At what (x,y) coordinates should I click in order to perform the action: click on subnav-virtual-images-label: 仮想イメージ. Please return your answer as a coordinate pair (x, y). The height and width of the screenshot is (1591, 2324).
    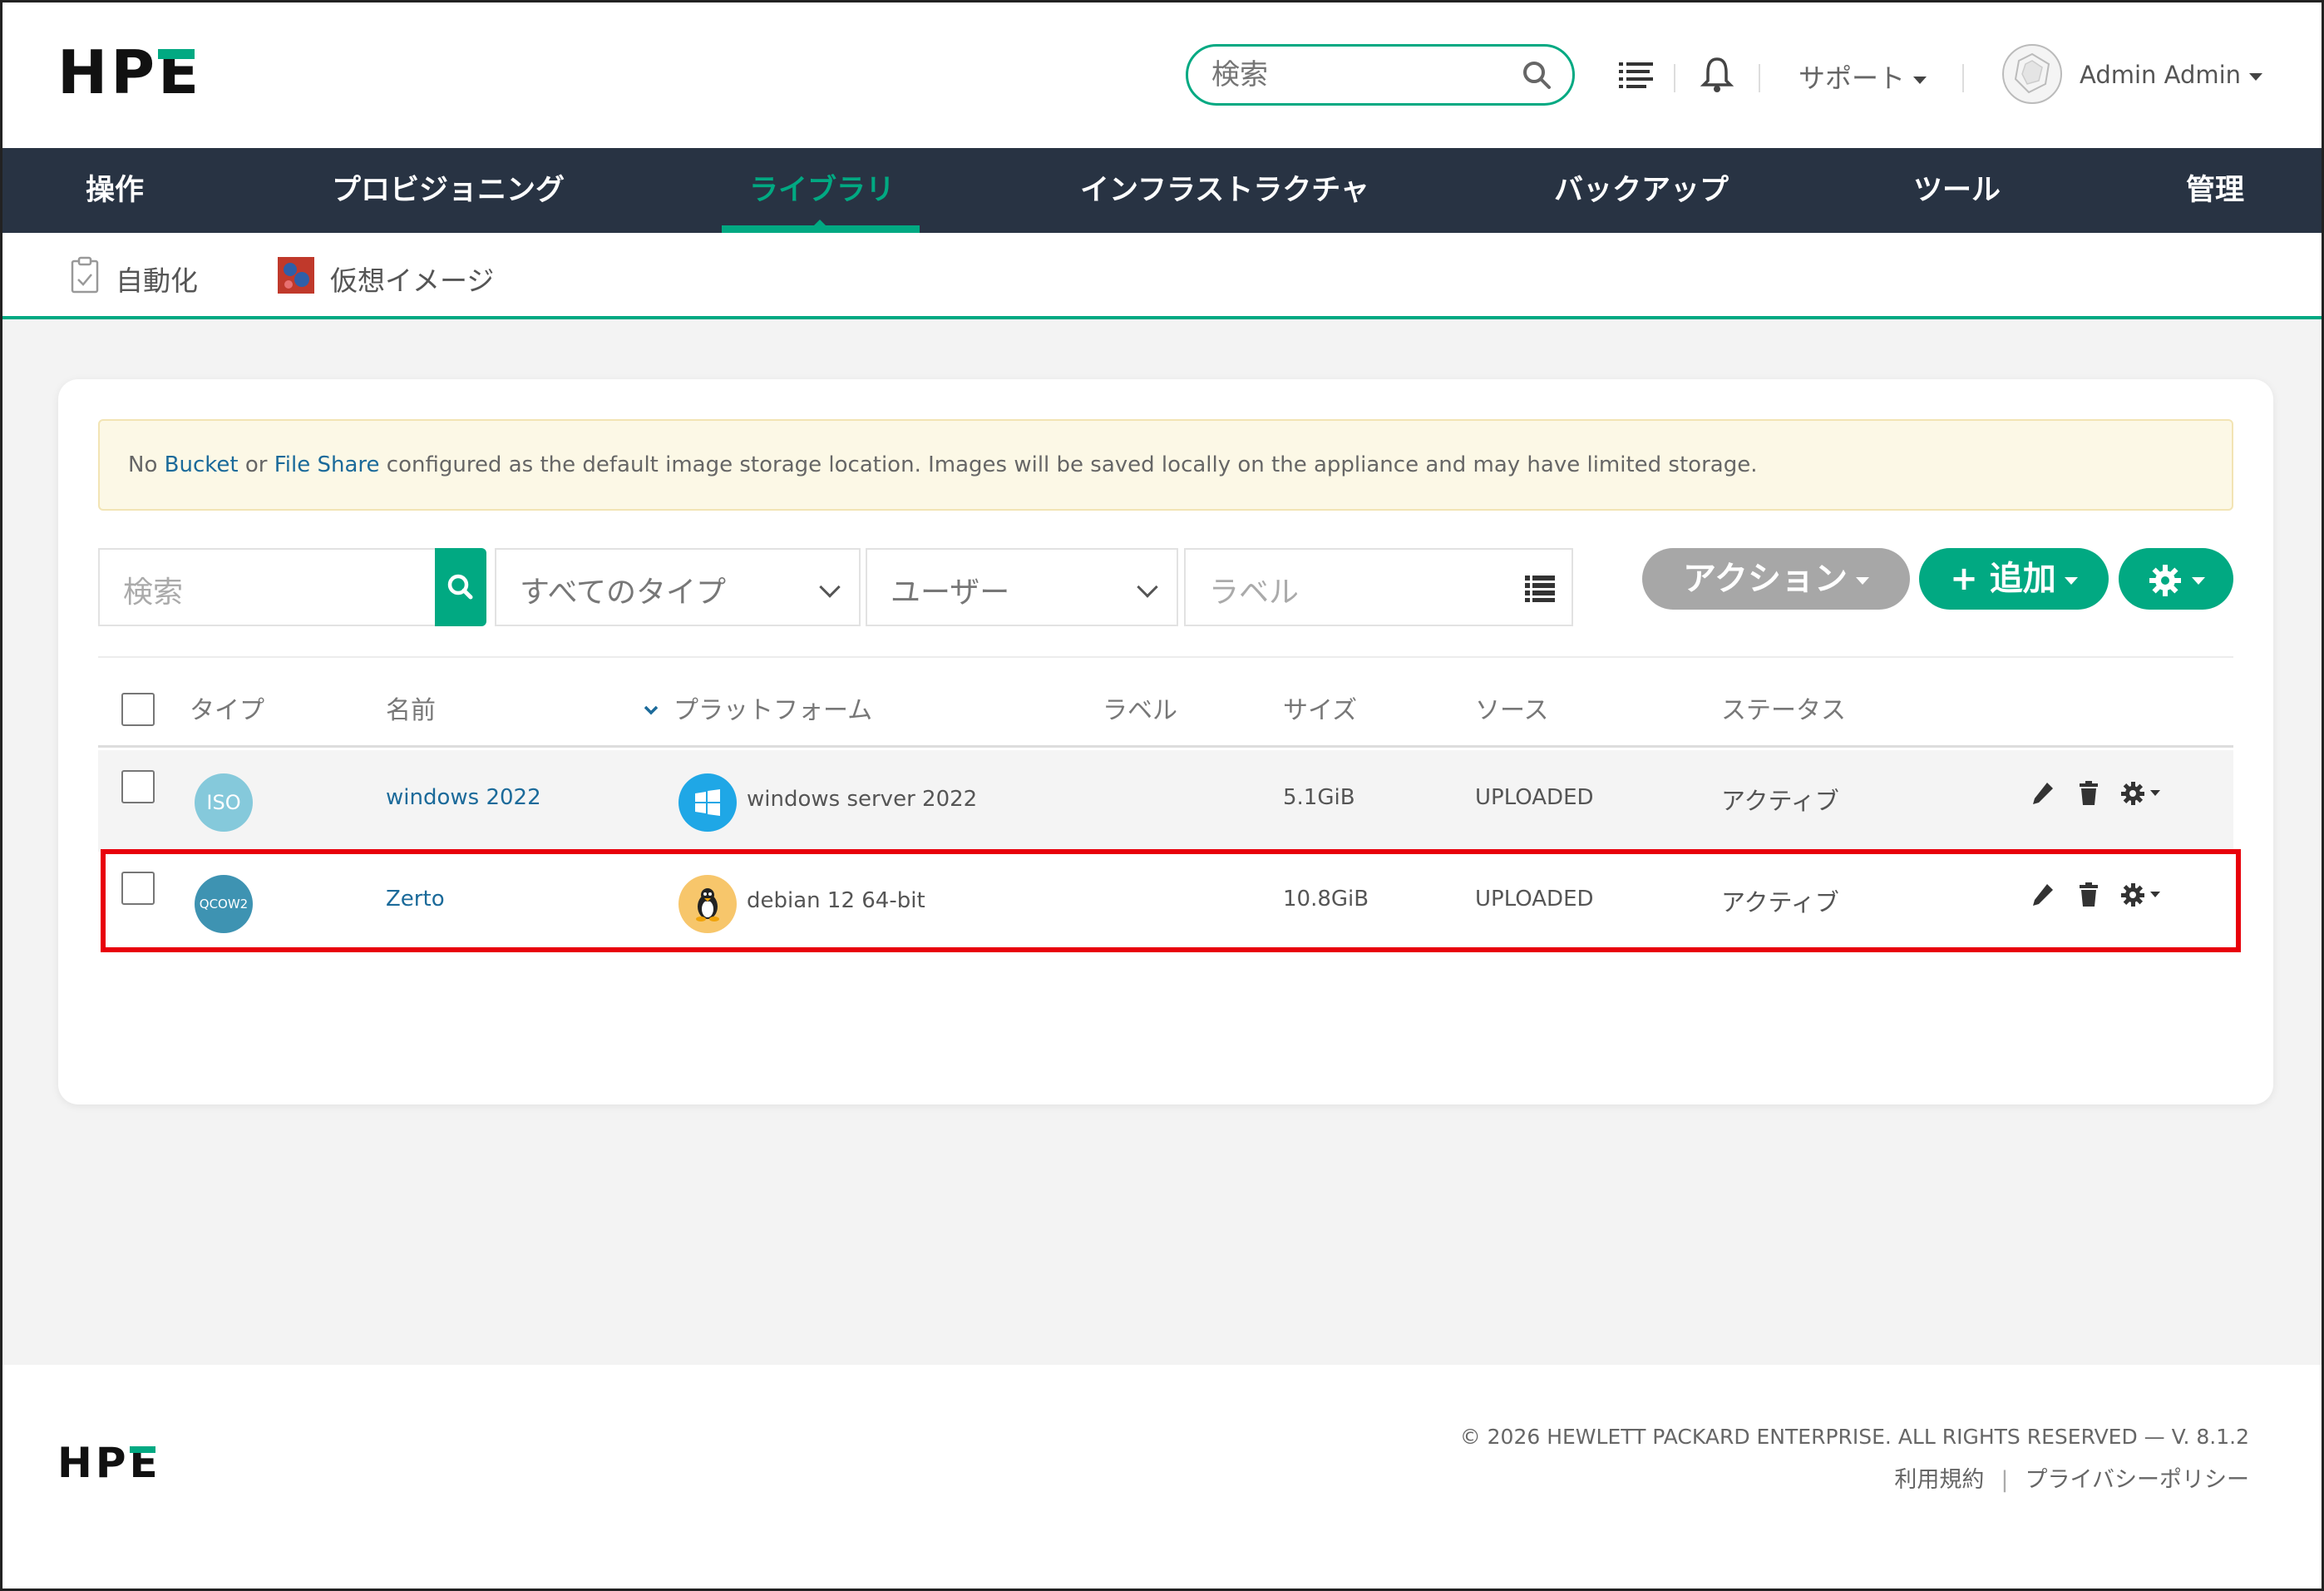
    Looking at the image, I should click on (412, 280).